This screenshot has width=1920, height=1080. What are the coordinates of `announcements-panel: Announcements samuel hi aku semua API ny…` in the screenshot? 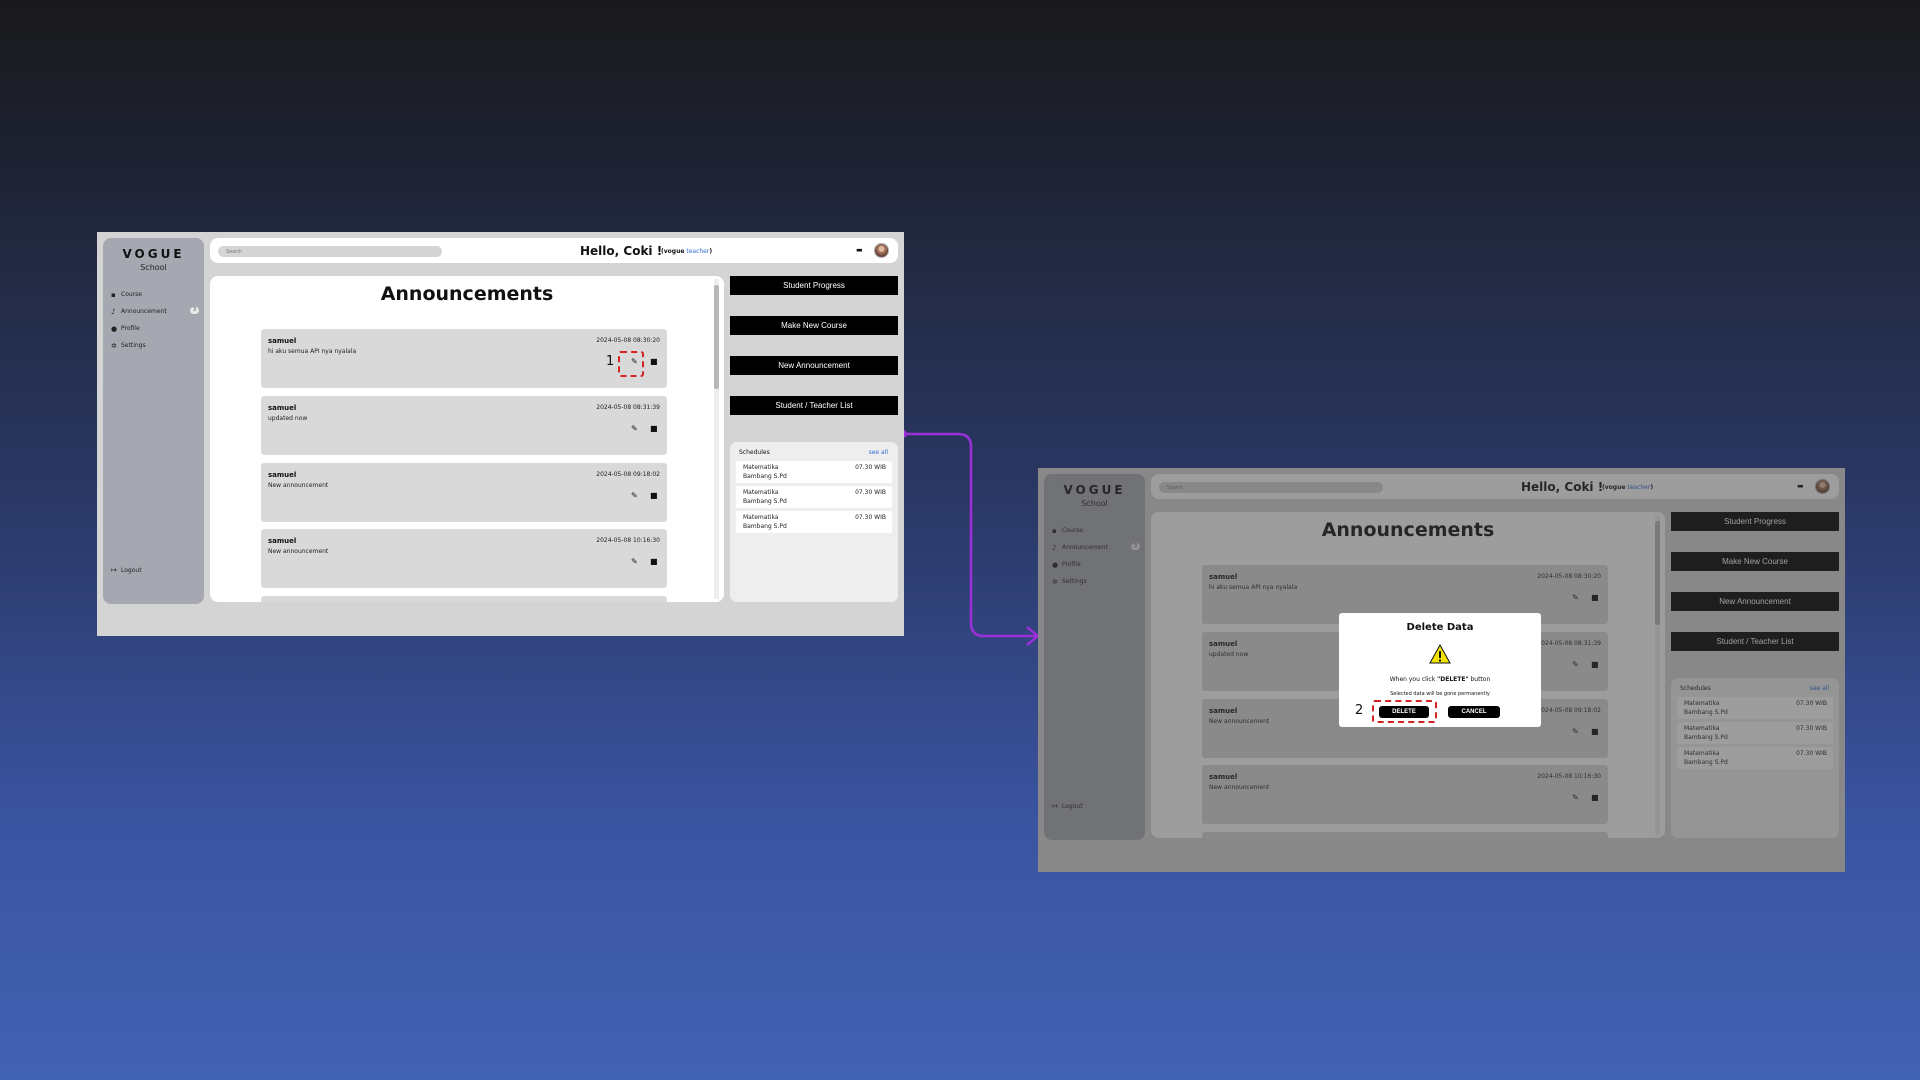 It's located at (467, 439).